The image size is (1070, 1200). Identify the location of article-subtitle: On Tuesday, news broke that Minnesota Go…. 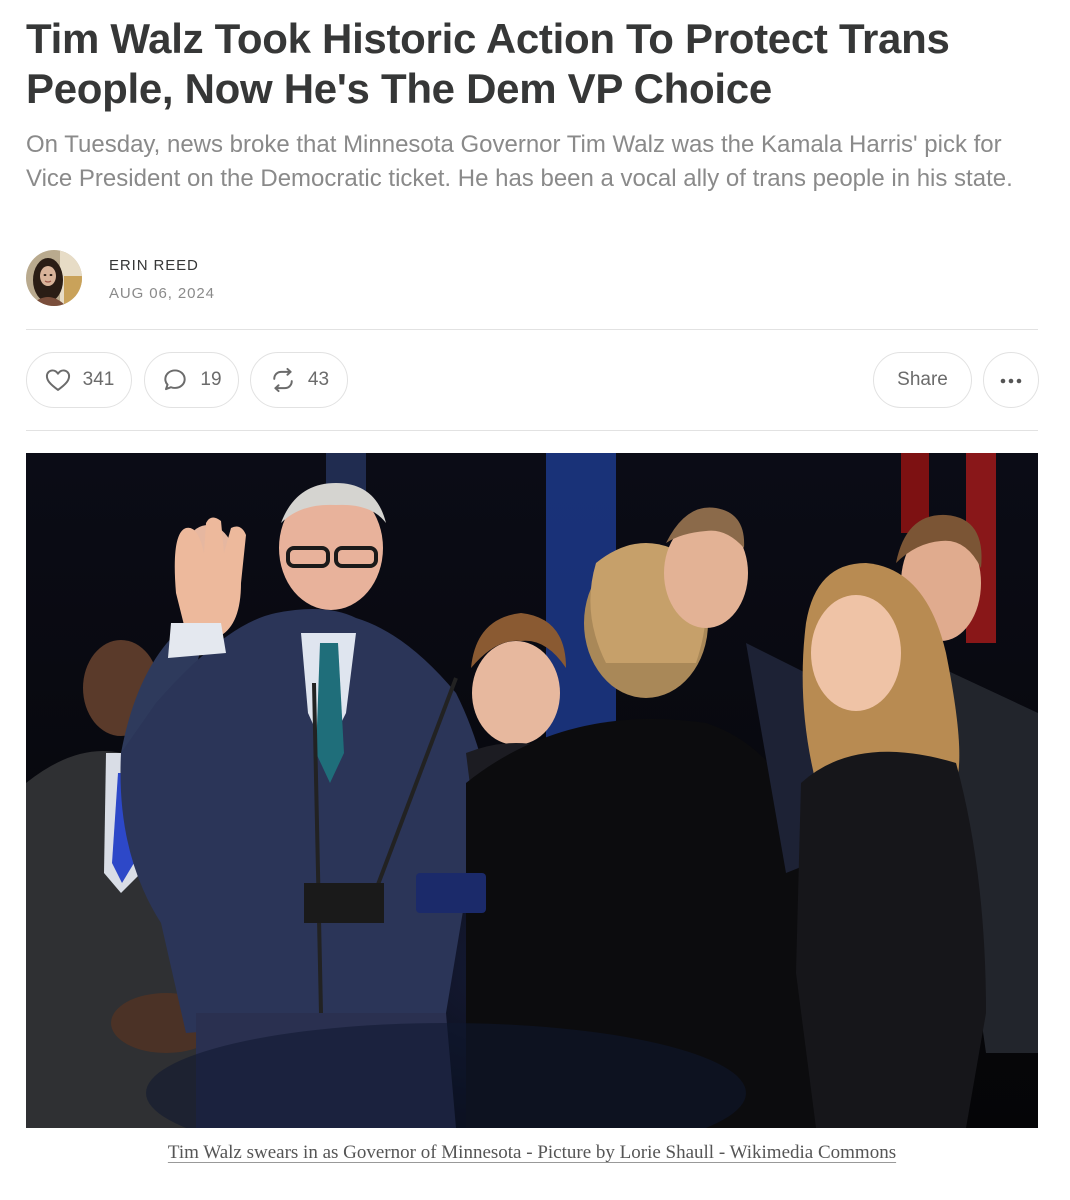
(519, 161).